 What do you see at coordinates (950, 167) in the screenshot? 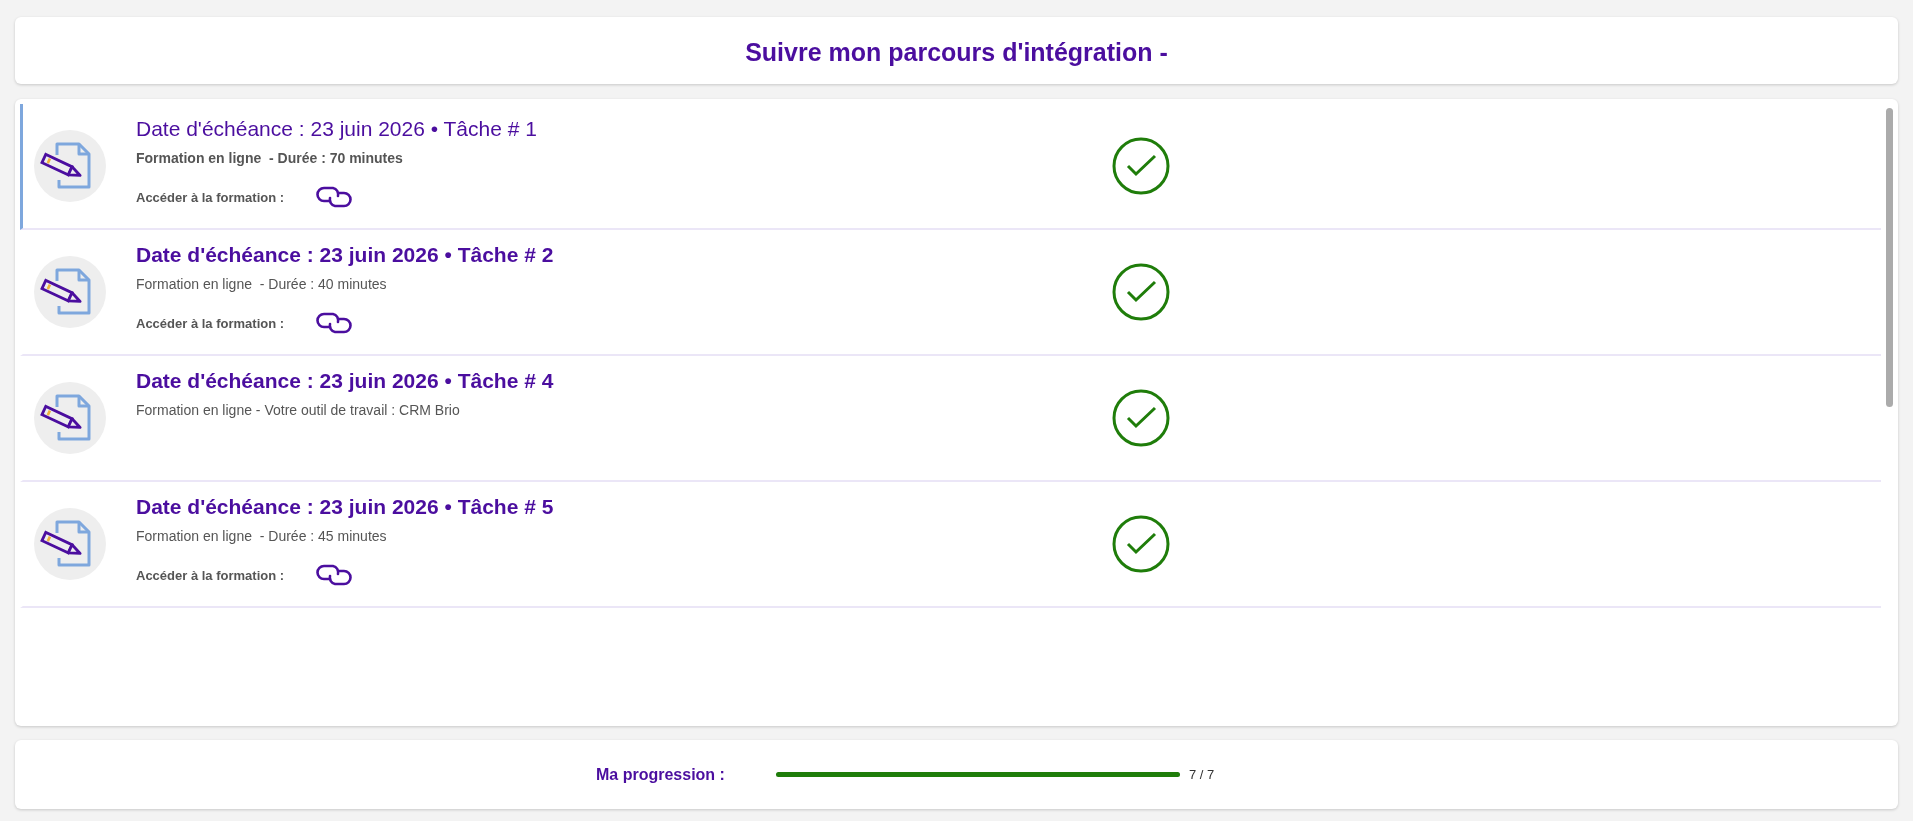
I see `task-row: Date d'échéance : 23 juin 2026 • Tâche # 1 Formation en ligne - Durée : 70 minutes Accéder à la formation :` at bounding box center [950, 167].